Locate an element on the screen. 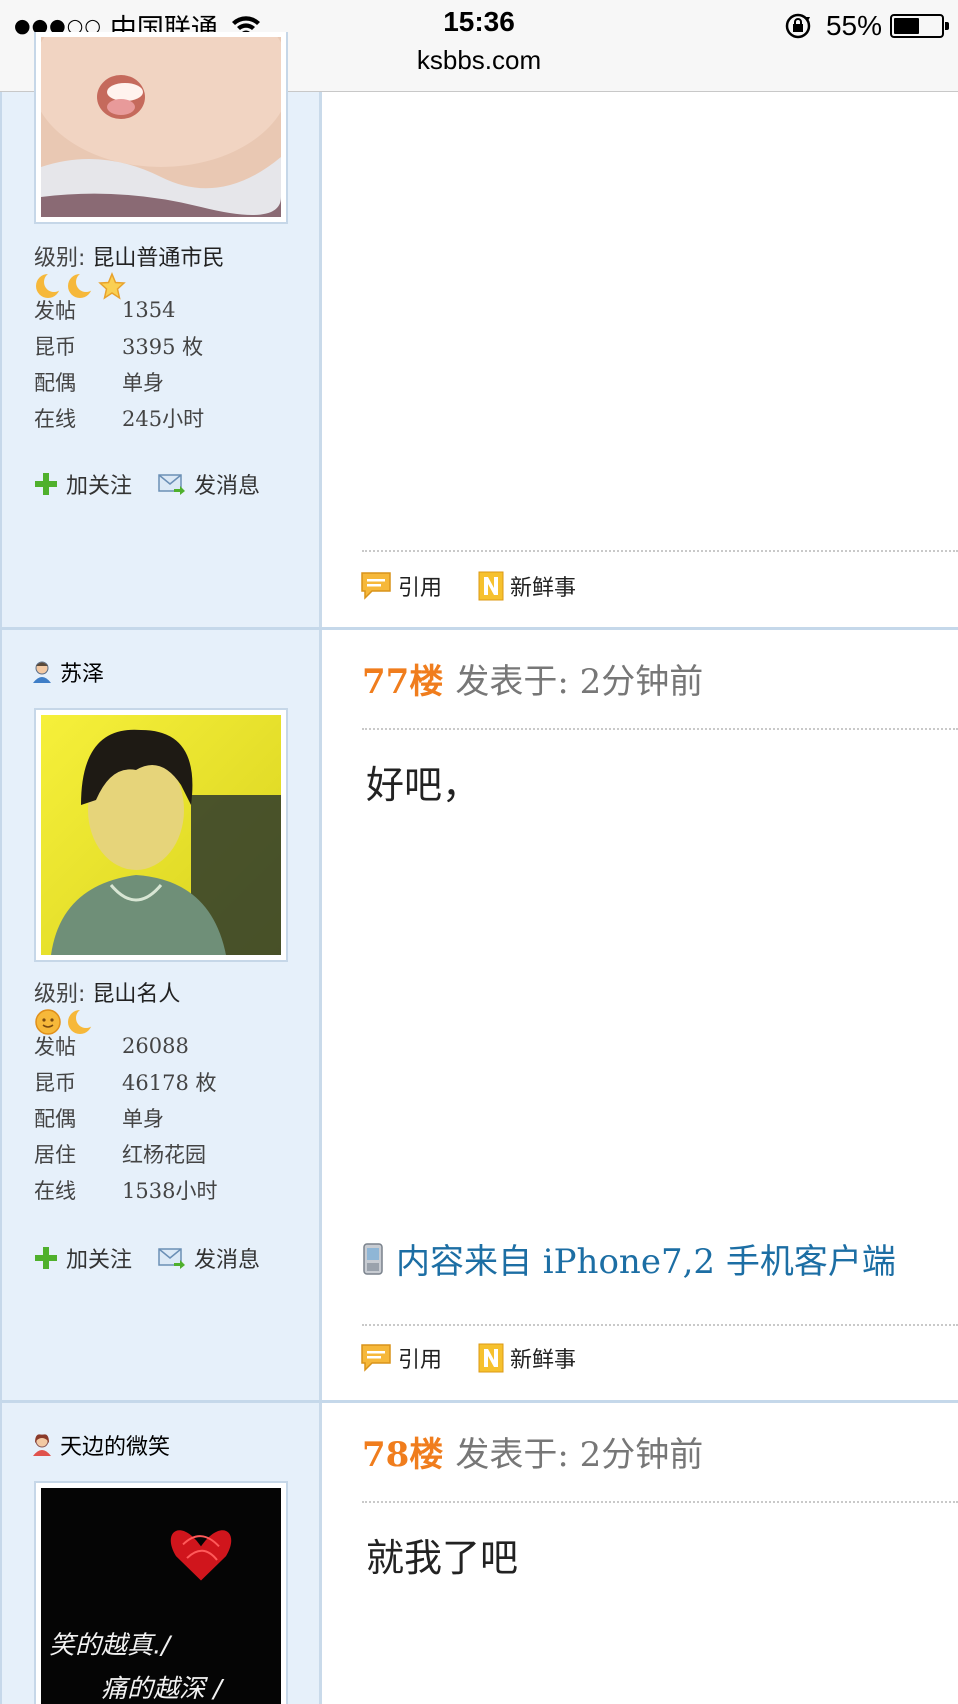  user-stats: 发帖 26088 昆币 46178 枚 配偶 单身 居住 红杨花园 在线 1538小时 is located at coordinates (125, 1118).